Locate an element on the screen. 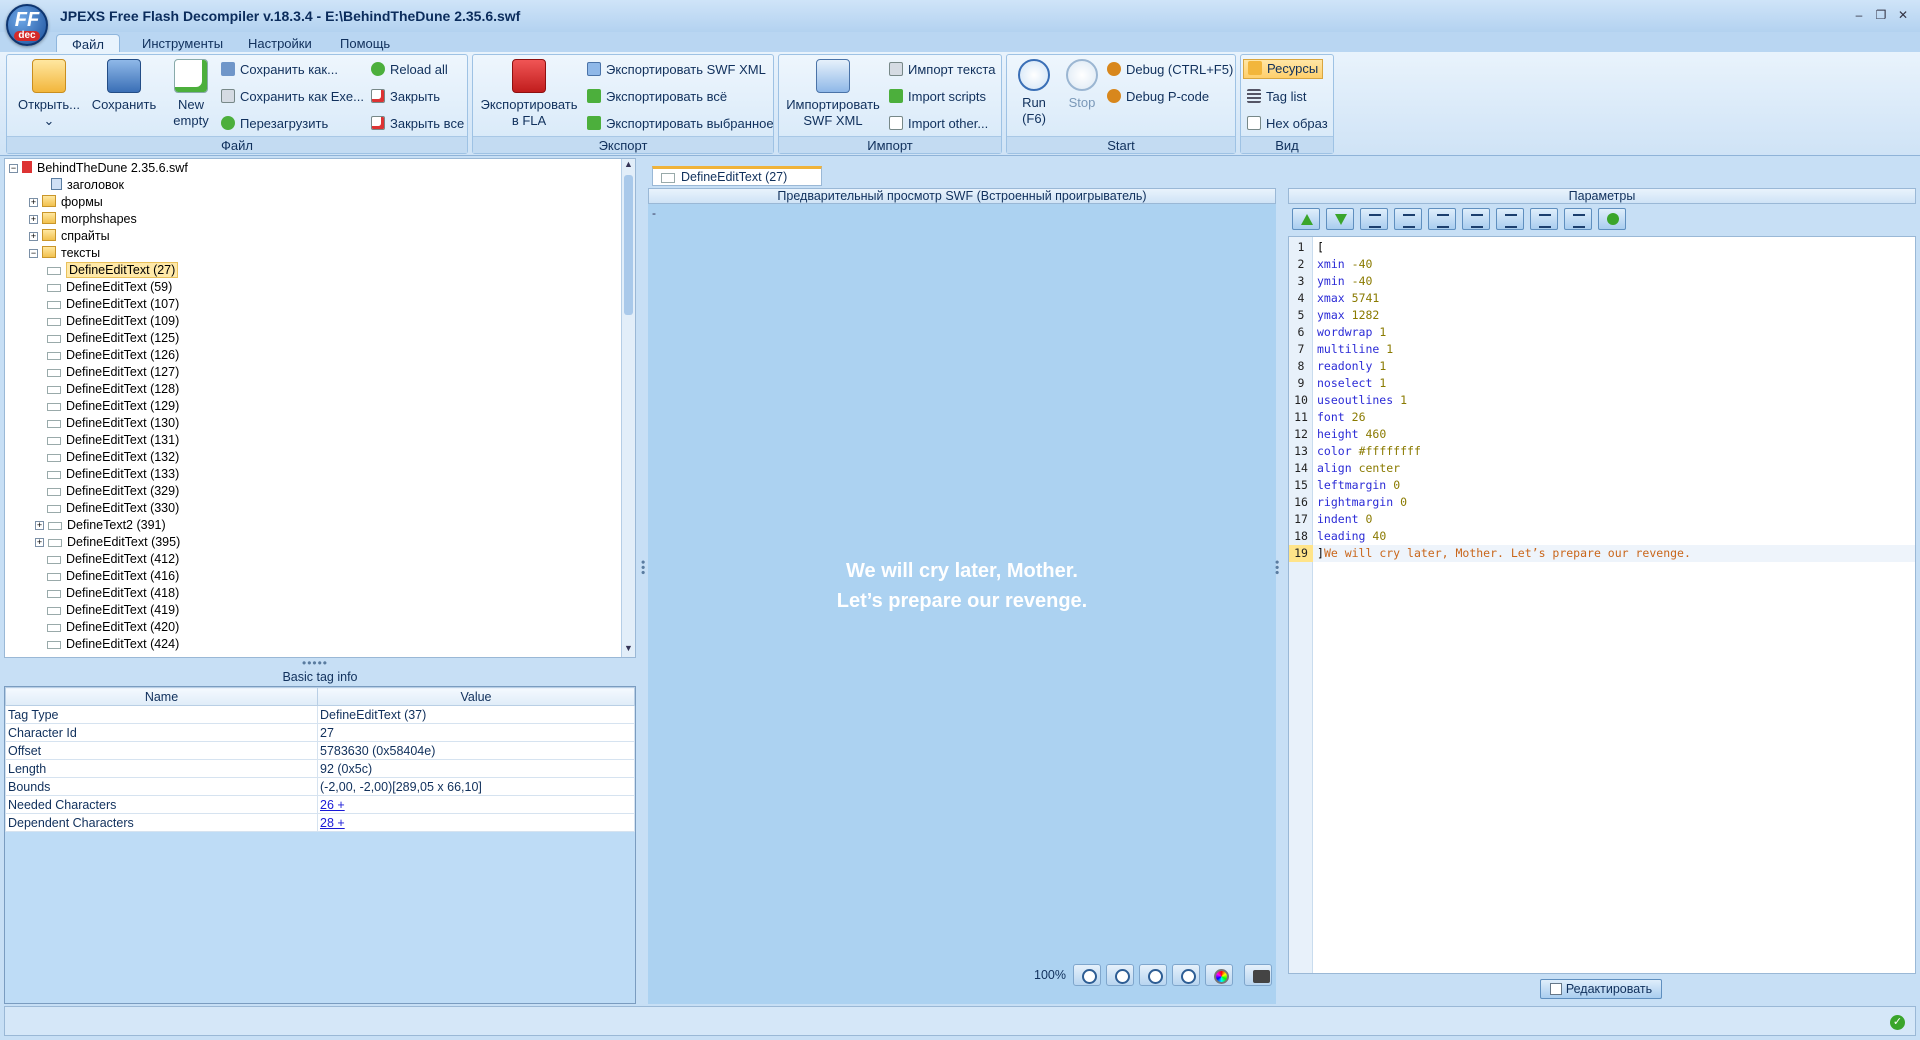  resources-view-button: Ресурсы is located at coordinates (1283, 69).